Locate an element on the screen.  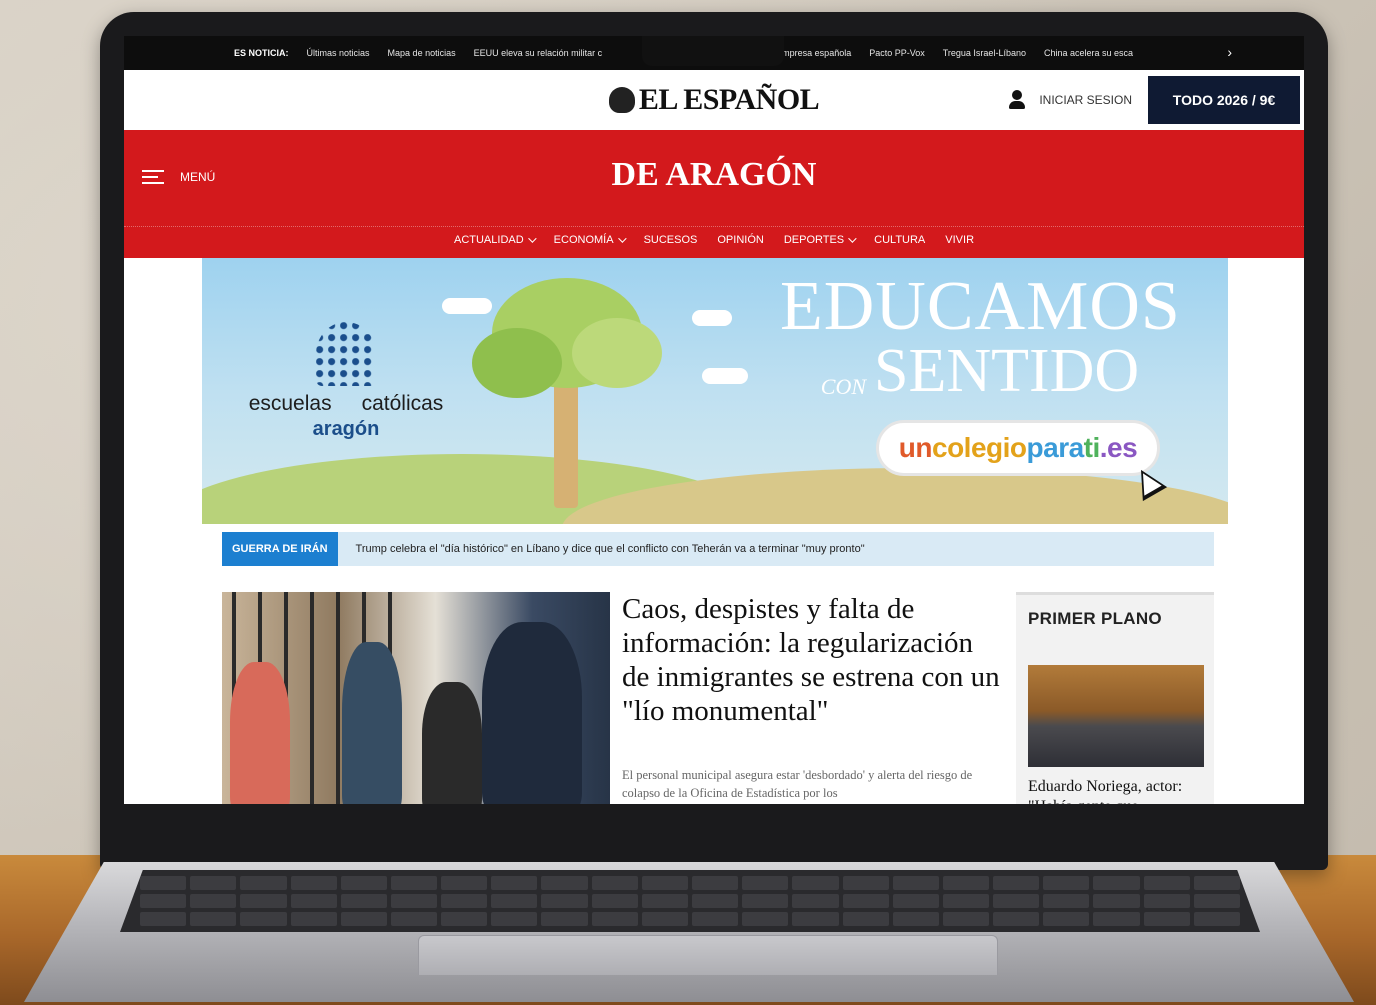
ticker-item: Pacto PP-Vox is located at coordinates (897, 53).